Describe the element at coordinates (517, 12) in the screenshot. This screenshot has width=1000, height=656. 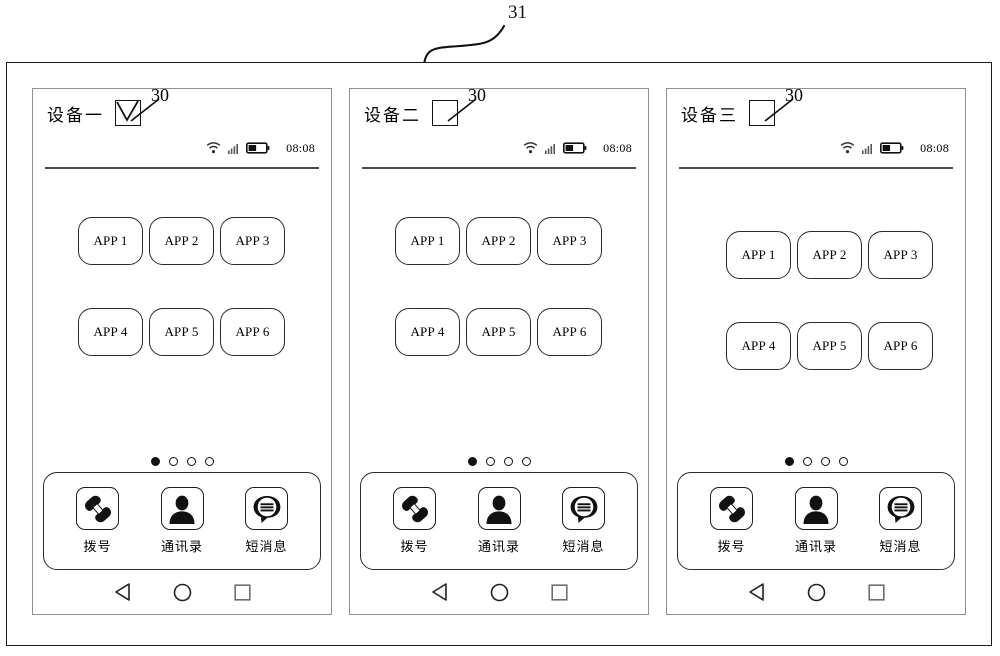
I see `reference-label-31: 31` at that location.